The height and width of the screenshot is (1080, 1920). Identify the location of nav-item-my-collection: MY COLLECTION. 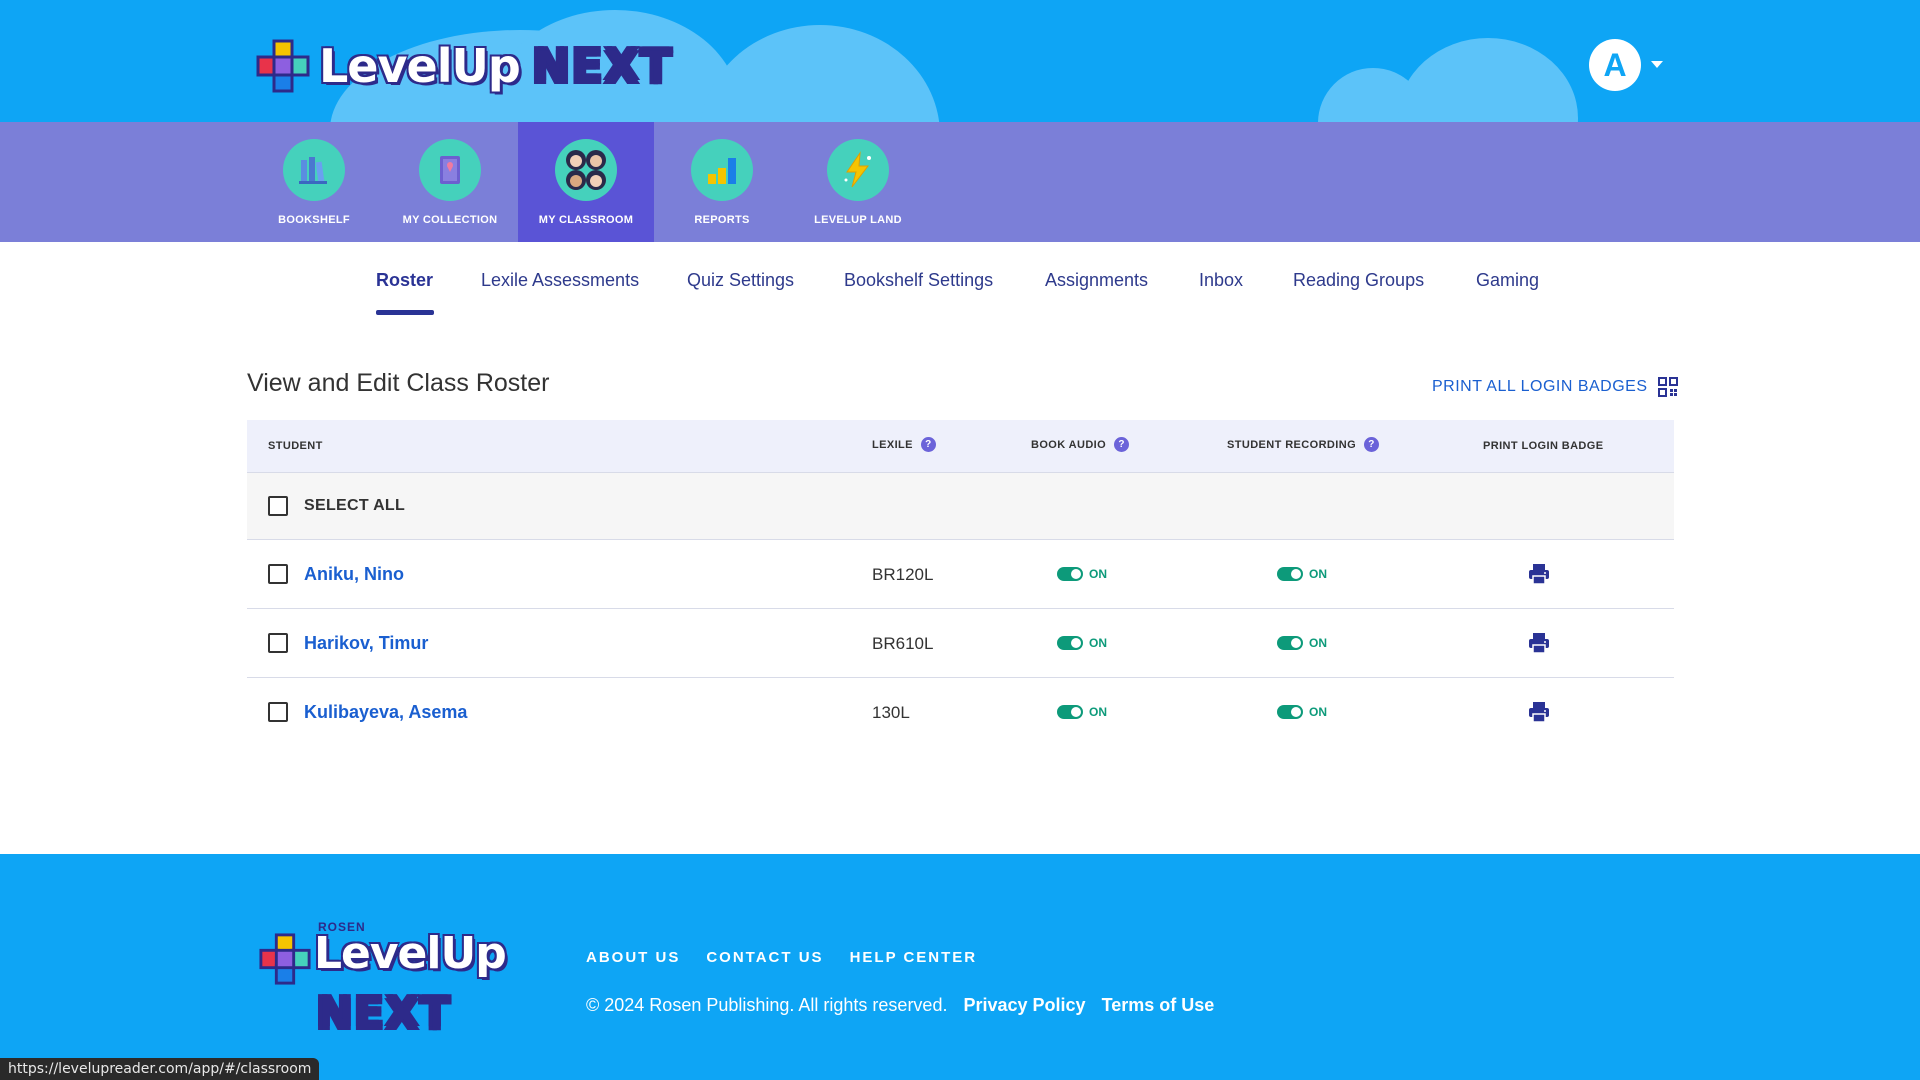
(450, 182).